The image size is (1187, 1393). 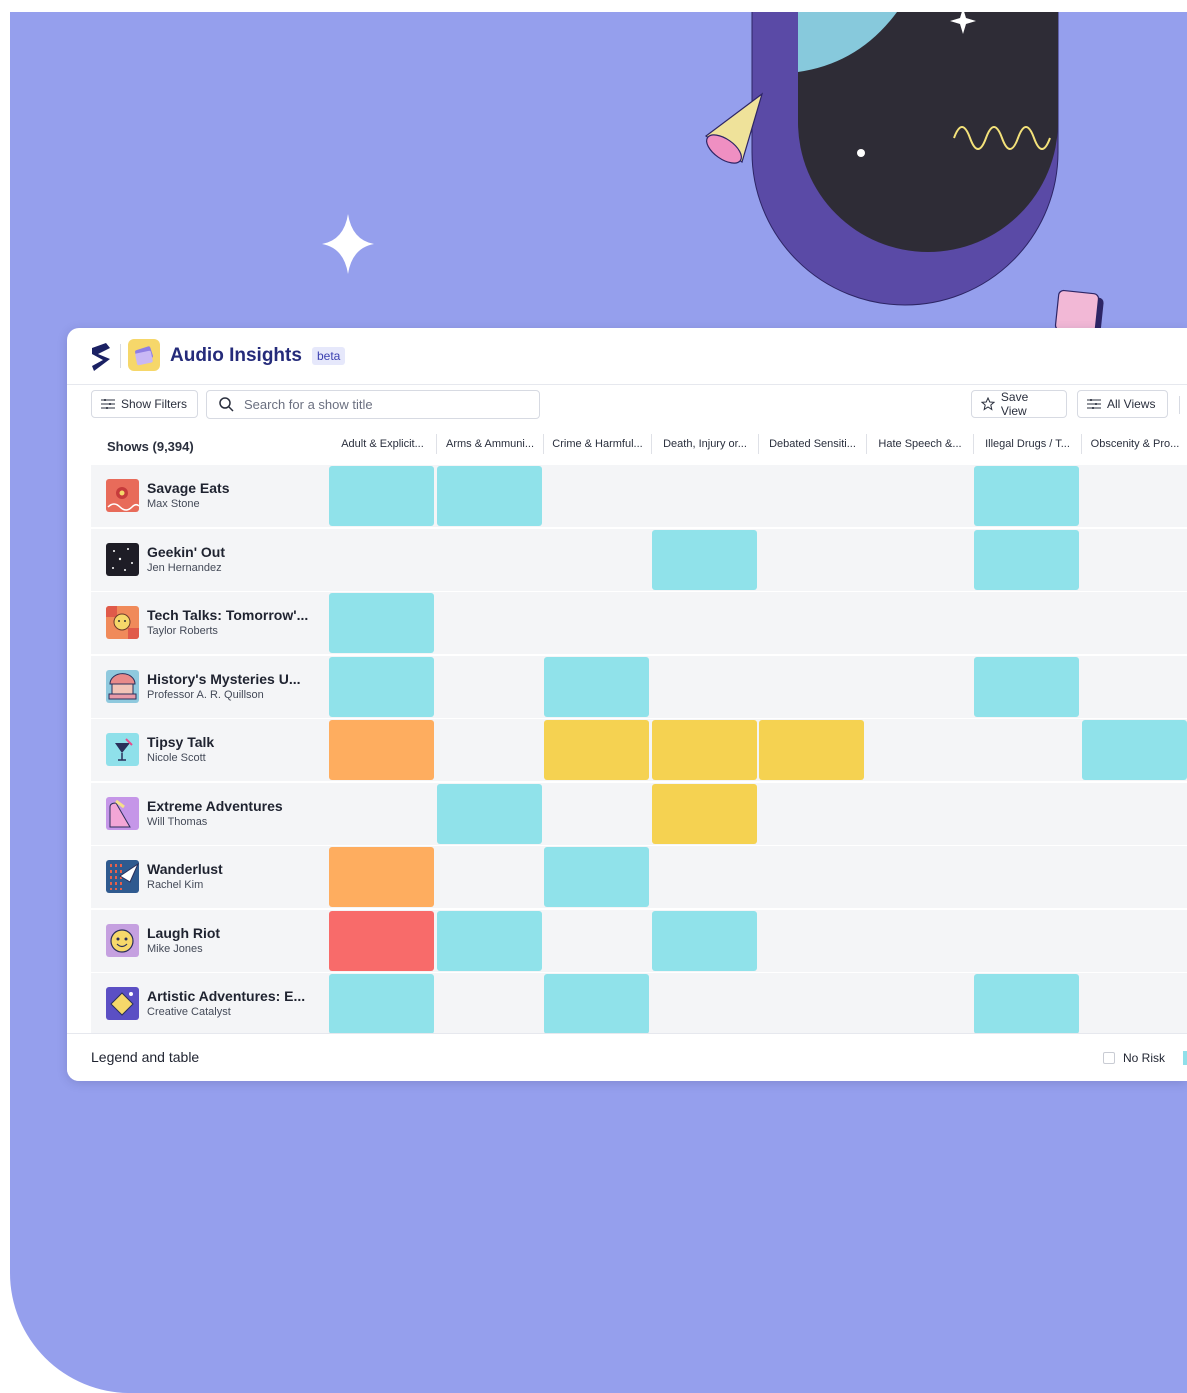 What do you see at coordinates (381, 940) in the screenshot?
I see `risk-cell-floor` at bounding box center [381, 940].